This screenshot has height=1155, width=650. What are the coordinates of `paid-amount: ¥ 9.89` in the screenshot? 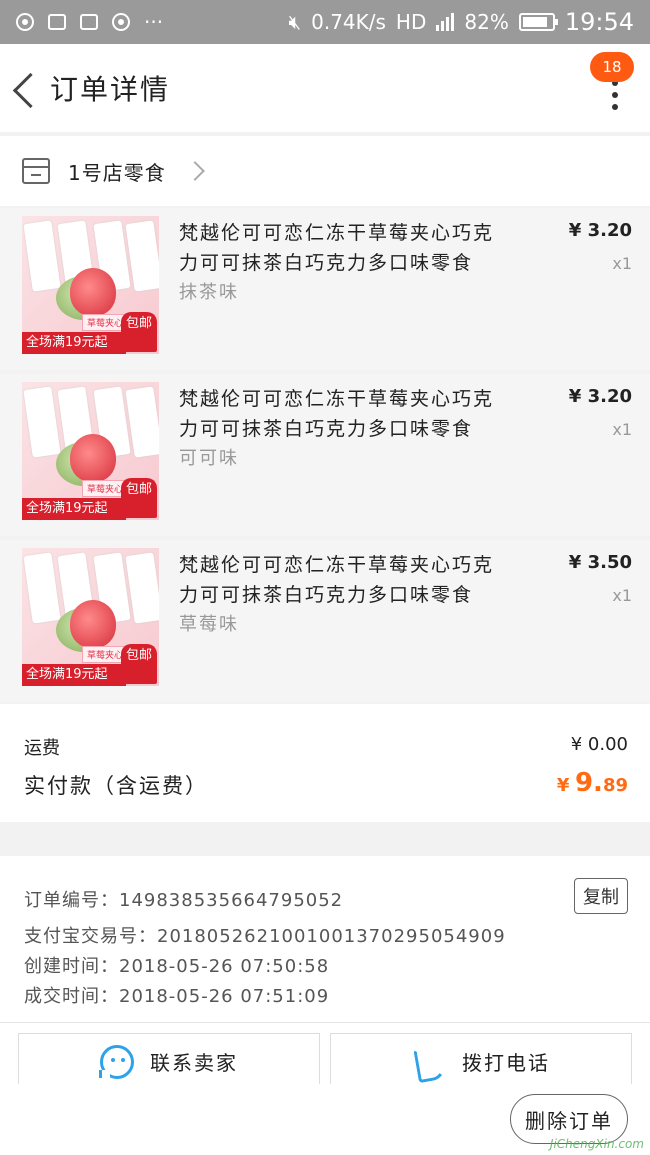 It's located at (592, 783).